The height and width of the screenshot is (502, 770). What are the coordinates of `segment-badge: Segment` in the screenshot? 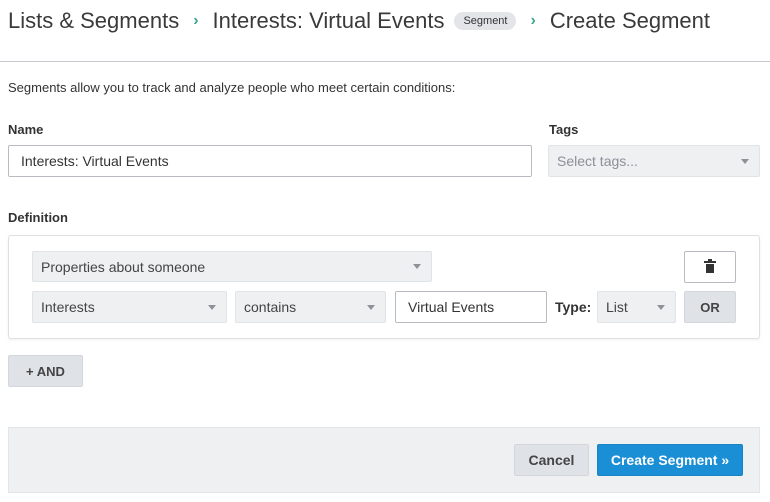 It's located at (485, 21).